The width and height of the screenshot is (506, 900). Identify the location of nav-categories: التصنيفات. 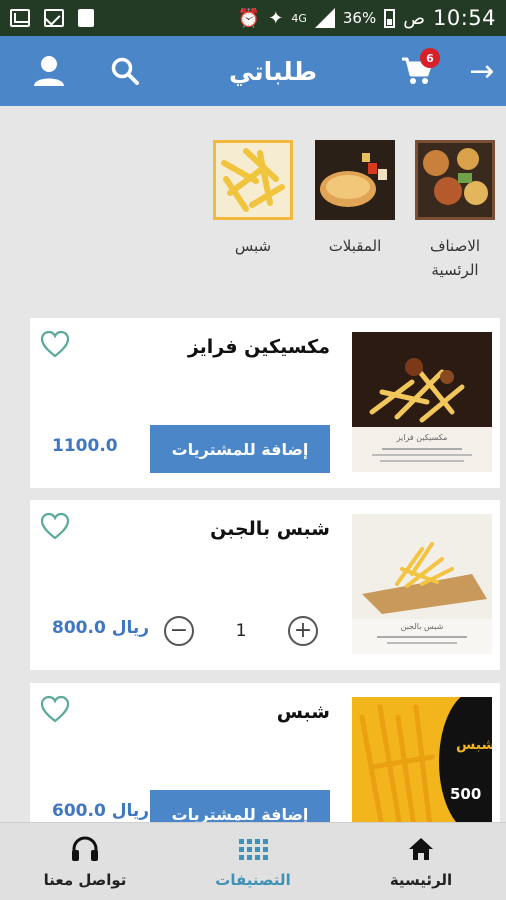
(253, 861).